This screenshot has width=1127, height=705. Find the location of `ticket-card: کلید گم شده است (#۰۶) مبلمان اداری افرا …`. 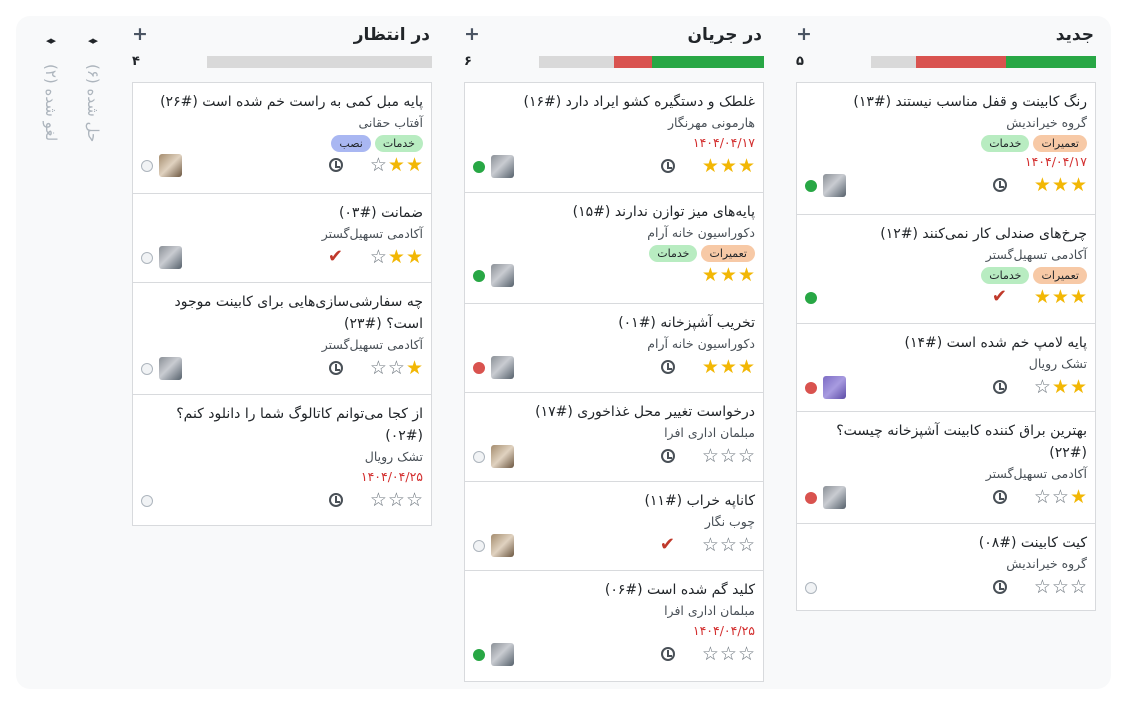

ticket-card: کلید گم شده است (#۰۶) مبلمان اداری افرا … is located at coordinates (614, 626).